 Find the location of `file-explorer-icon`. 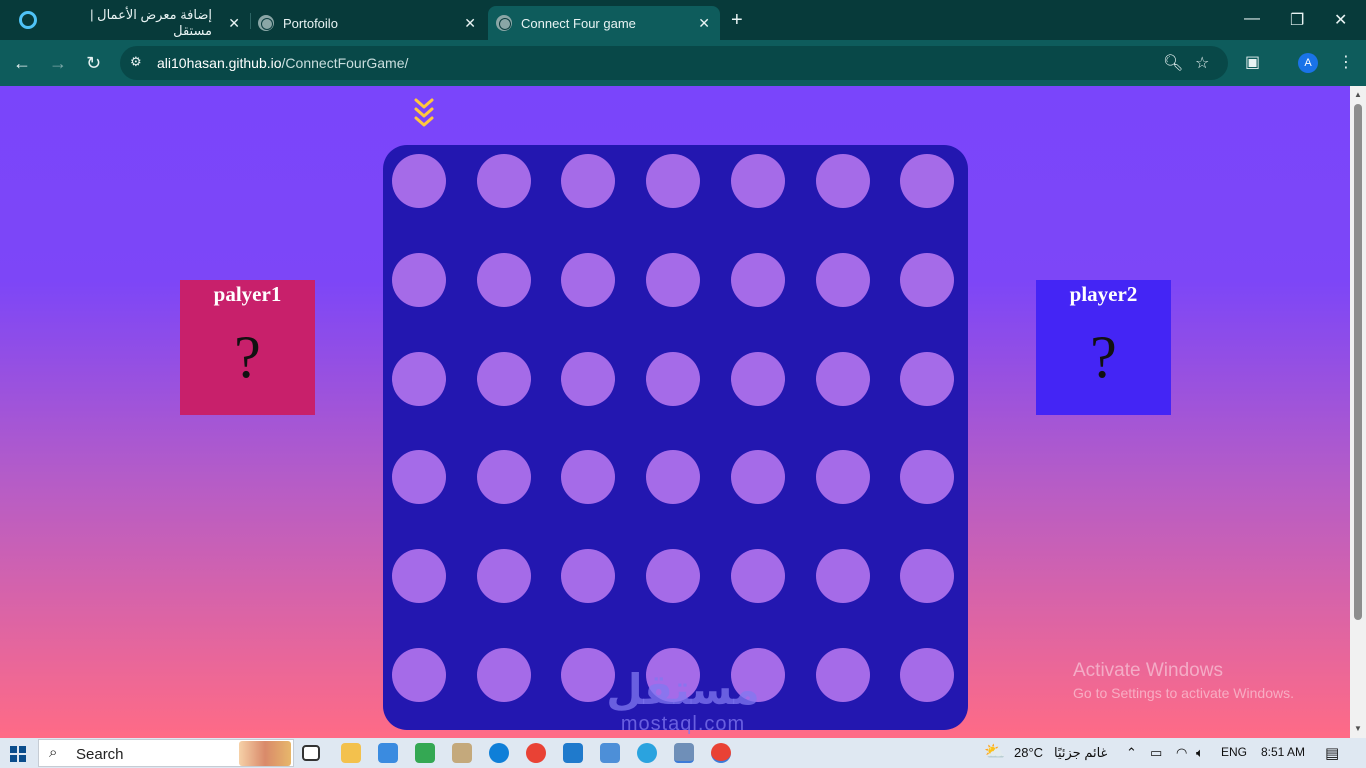

file-explorer-icon is located at coordinates (351, 753).